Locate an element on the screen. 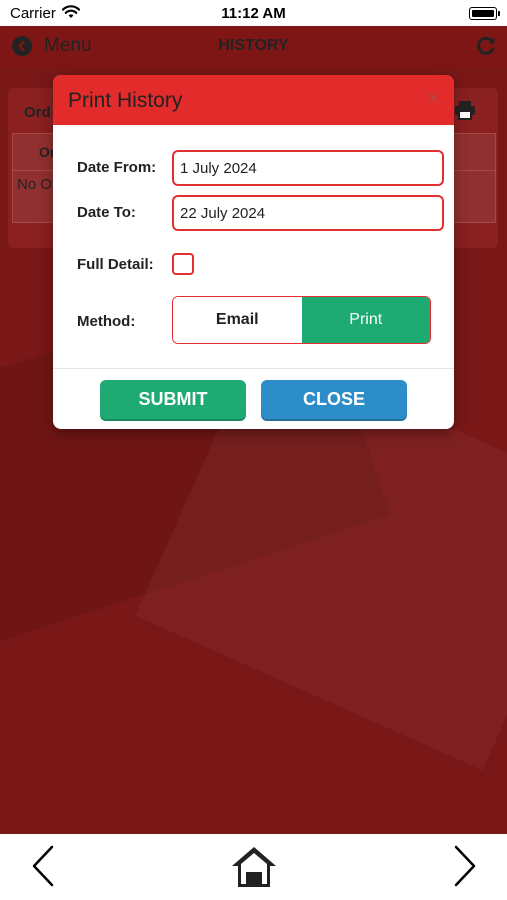 Image resolution: width=507 pixels, height=900 pixels. method-segmented-control: Email Print is located at coordinates (301, 320).